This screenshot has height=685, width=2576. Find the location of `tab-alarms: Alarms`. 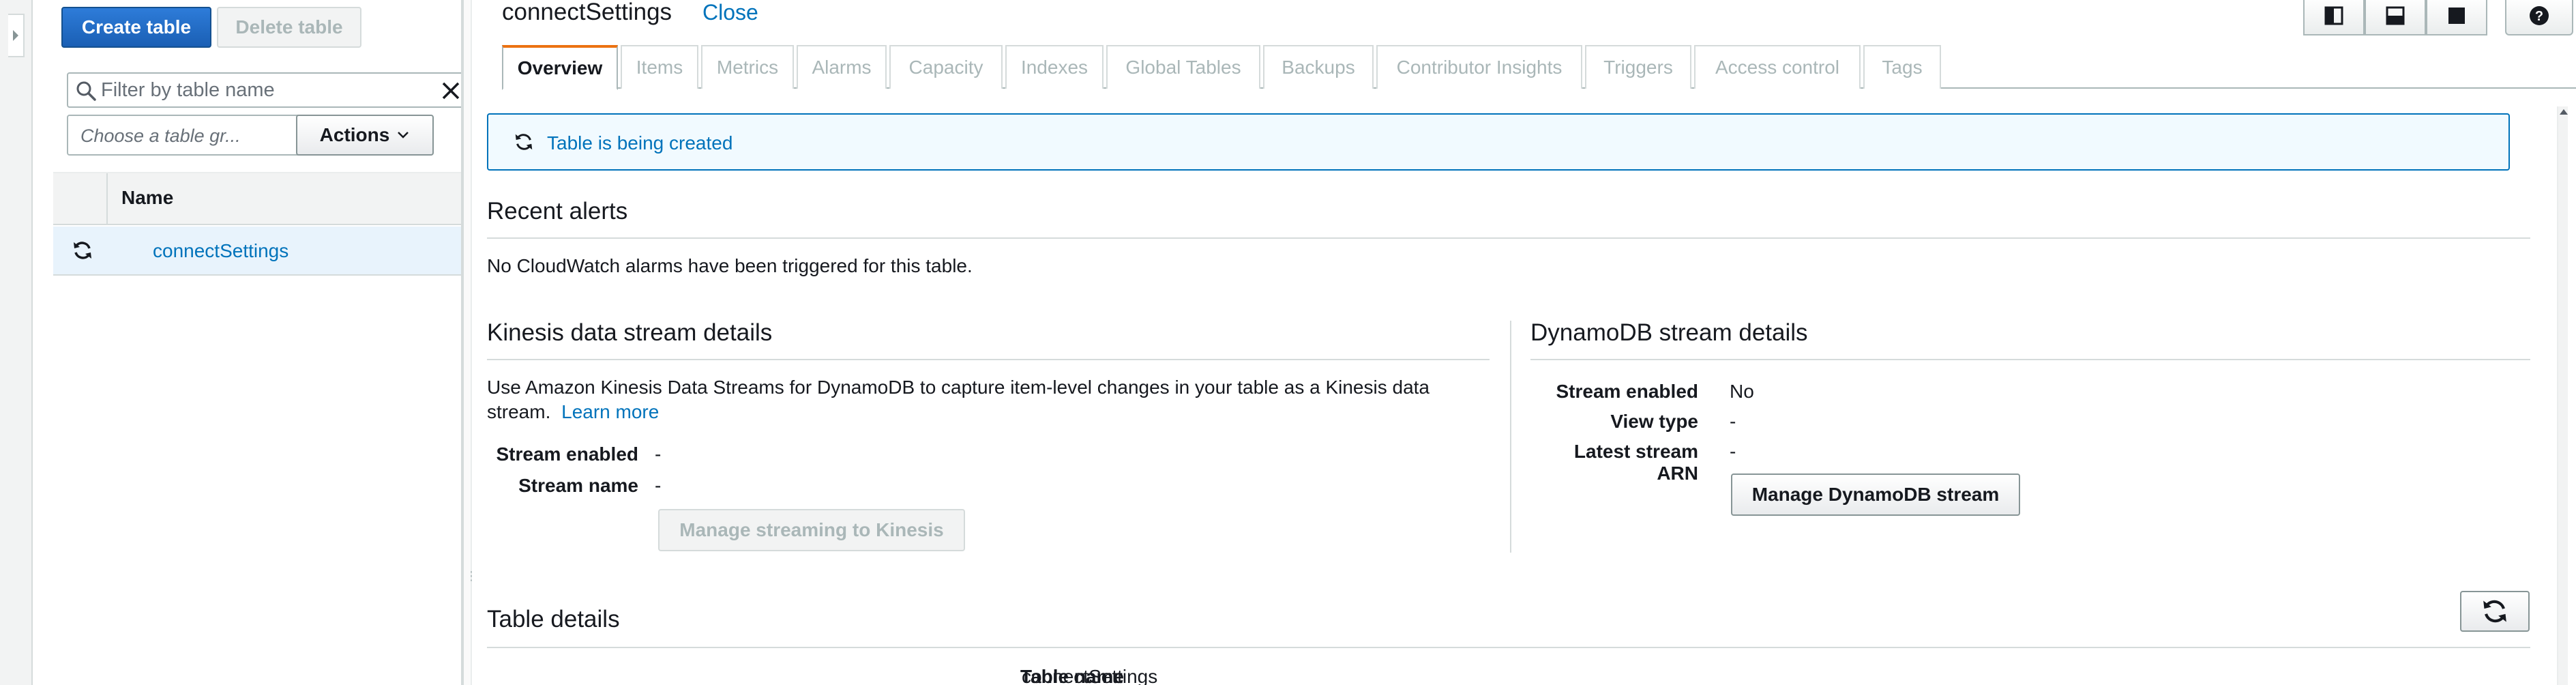

tab-alarms: Alarms is located at coordinates (842, 67).